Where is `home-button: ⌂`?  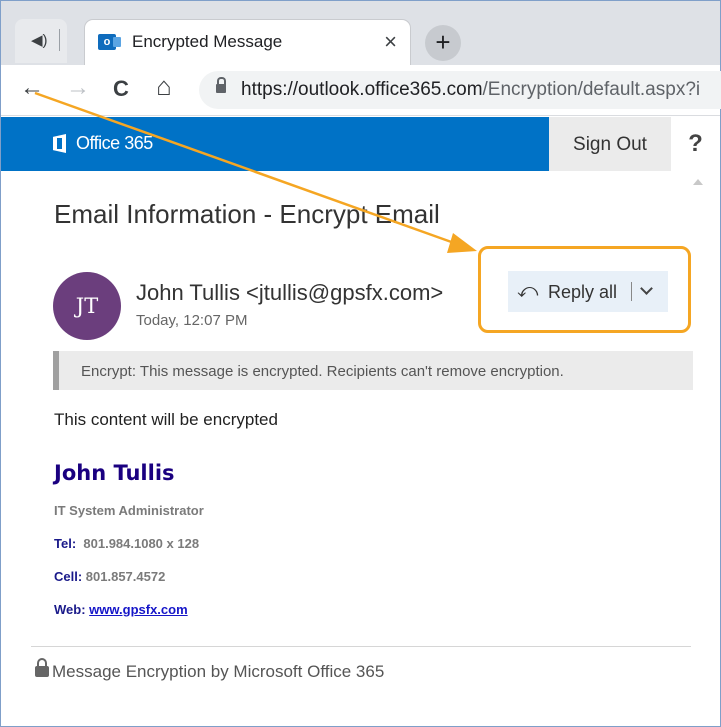 home-button: ⌂ is located at coordinates (164, 86).